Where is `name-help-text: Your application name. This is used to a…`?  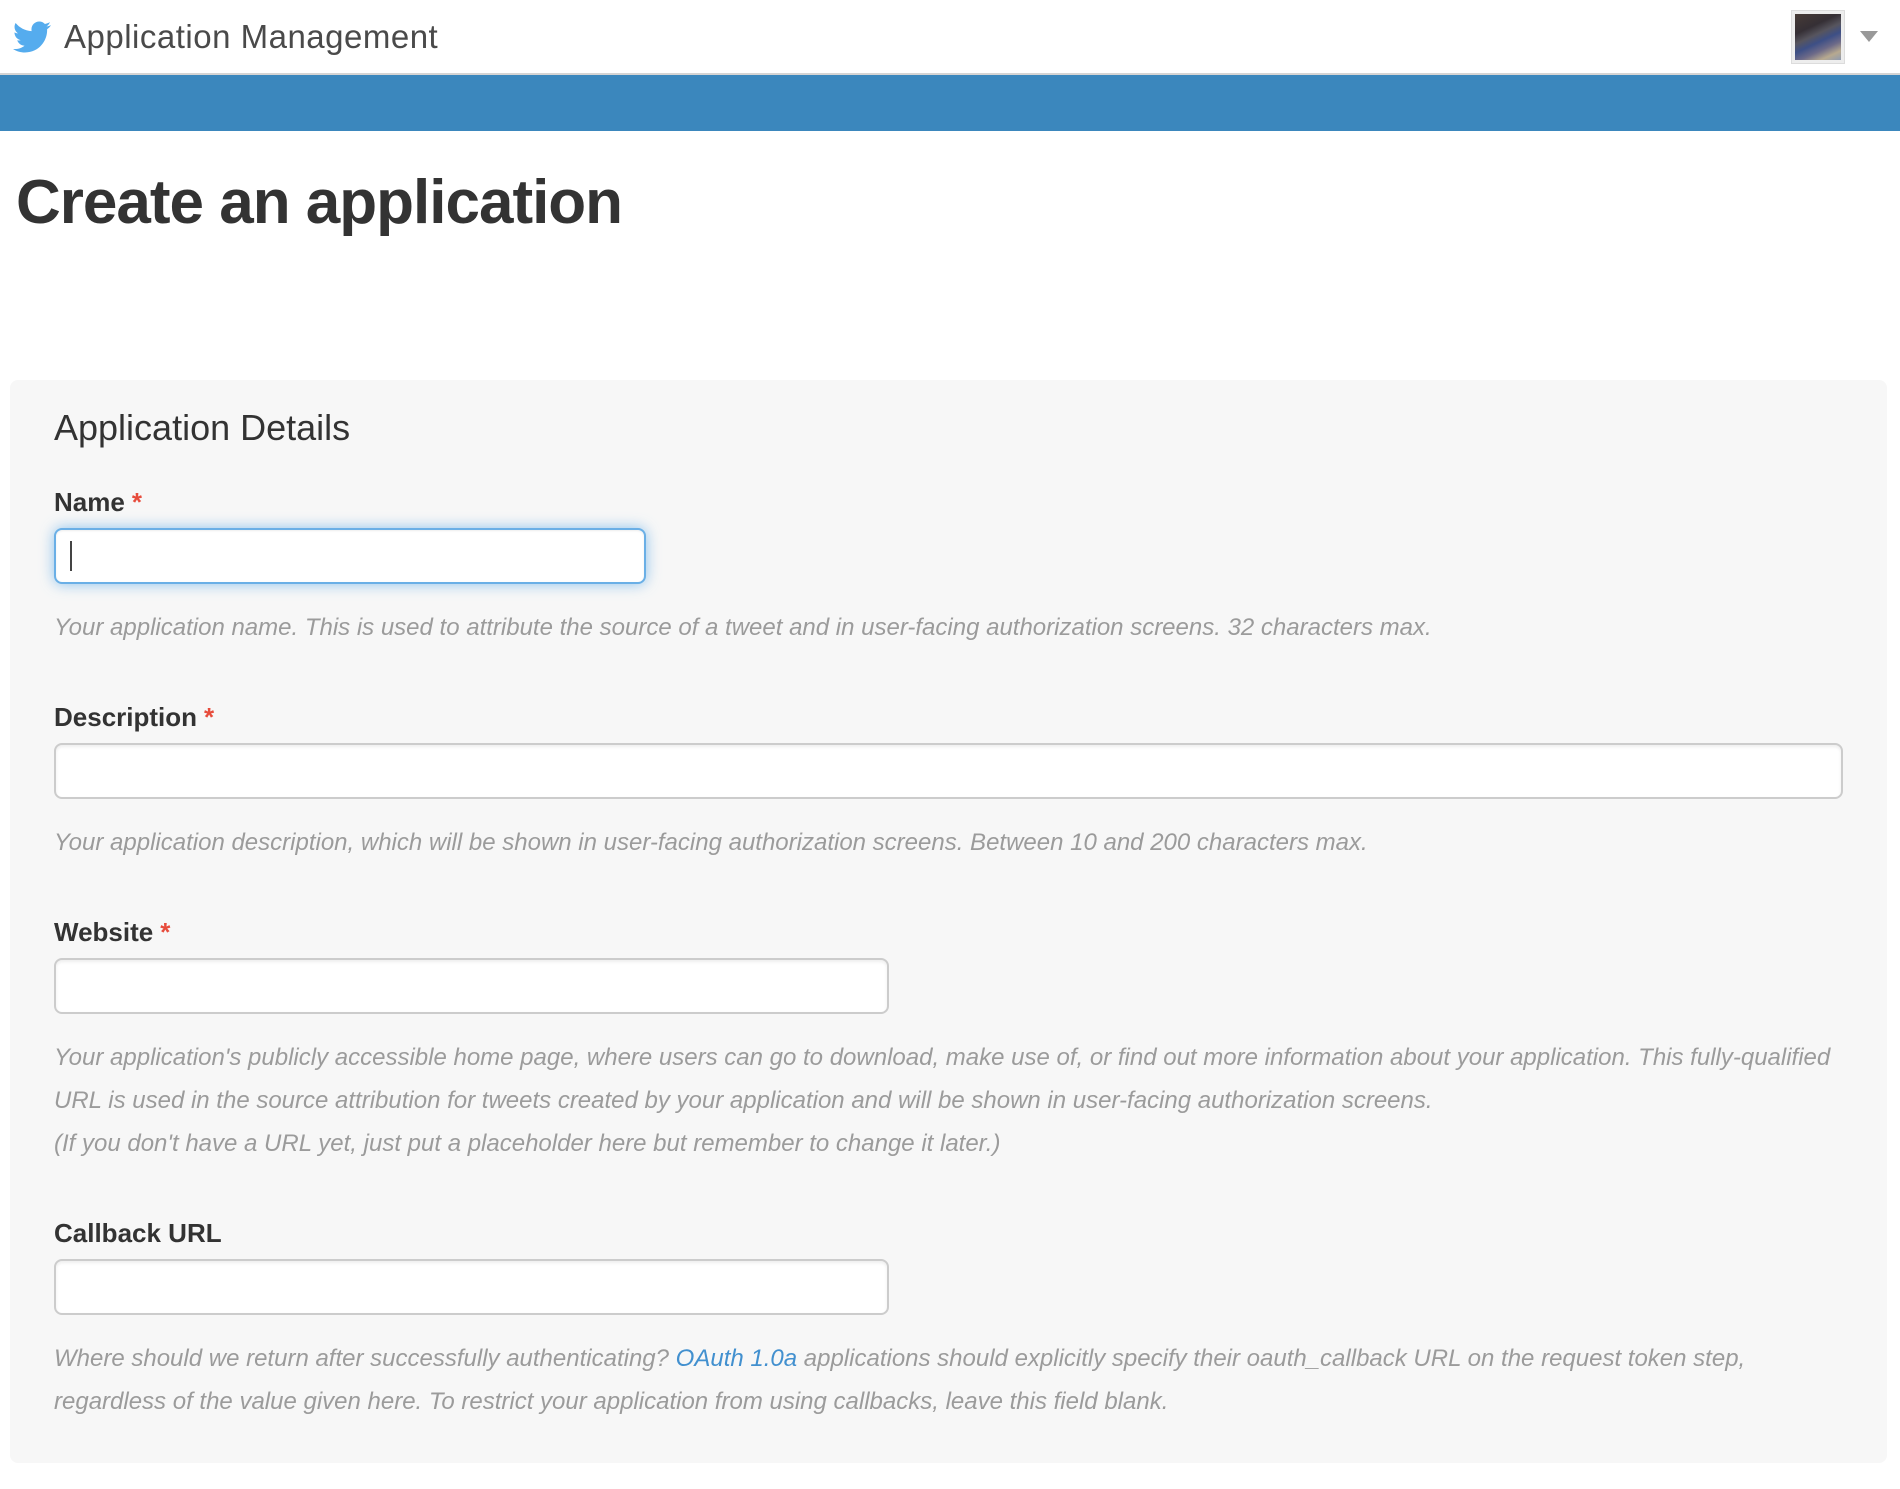 name-help-text: Your application name. This is used to a… is located at coordinates (743, 628).